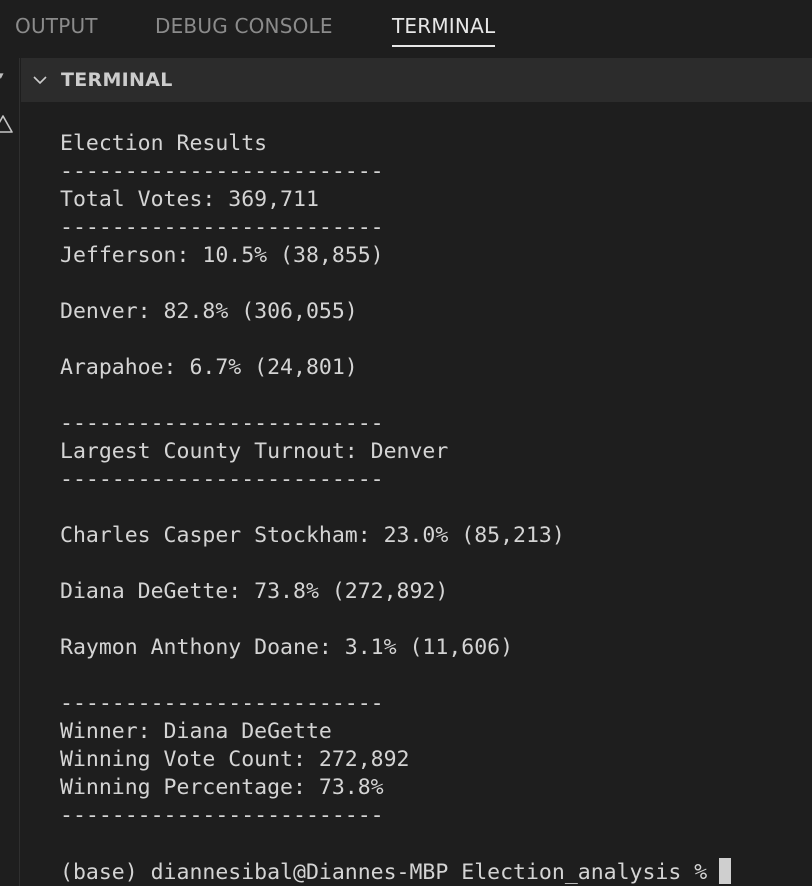 This screenshot has height=886, width=812. What do you see at coordinates (196, 731) in the screenshot?
I see `terminal-line: Winner: Diana DeGette` at bounding box center [196, 731].